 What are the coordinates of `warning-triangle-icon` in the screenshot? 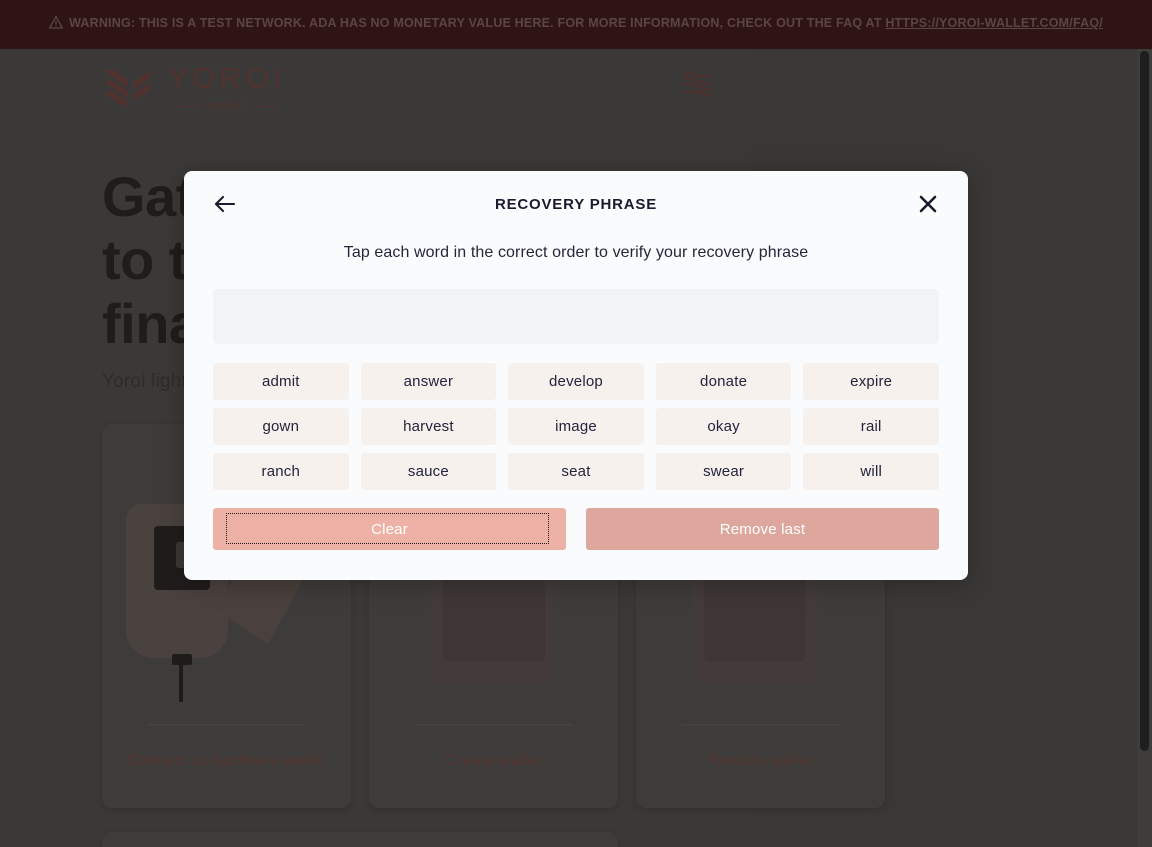 It's located at (56, 25).